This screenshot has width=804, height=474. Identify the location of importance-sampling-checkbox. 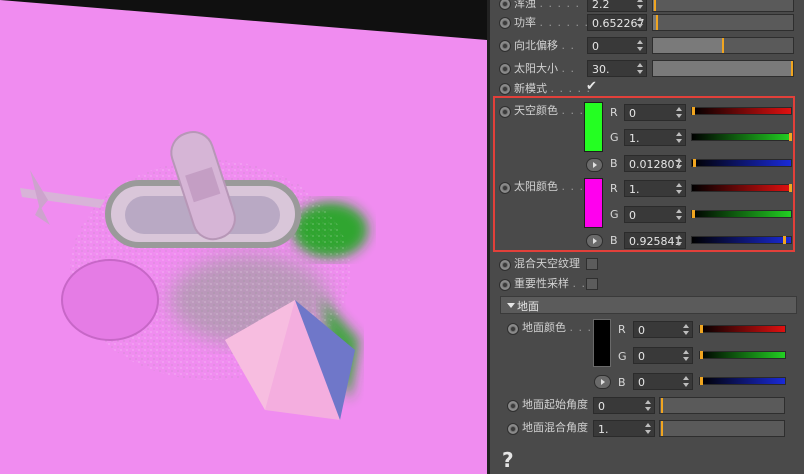
(592, 284).